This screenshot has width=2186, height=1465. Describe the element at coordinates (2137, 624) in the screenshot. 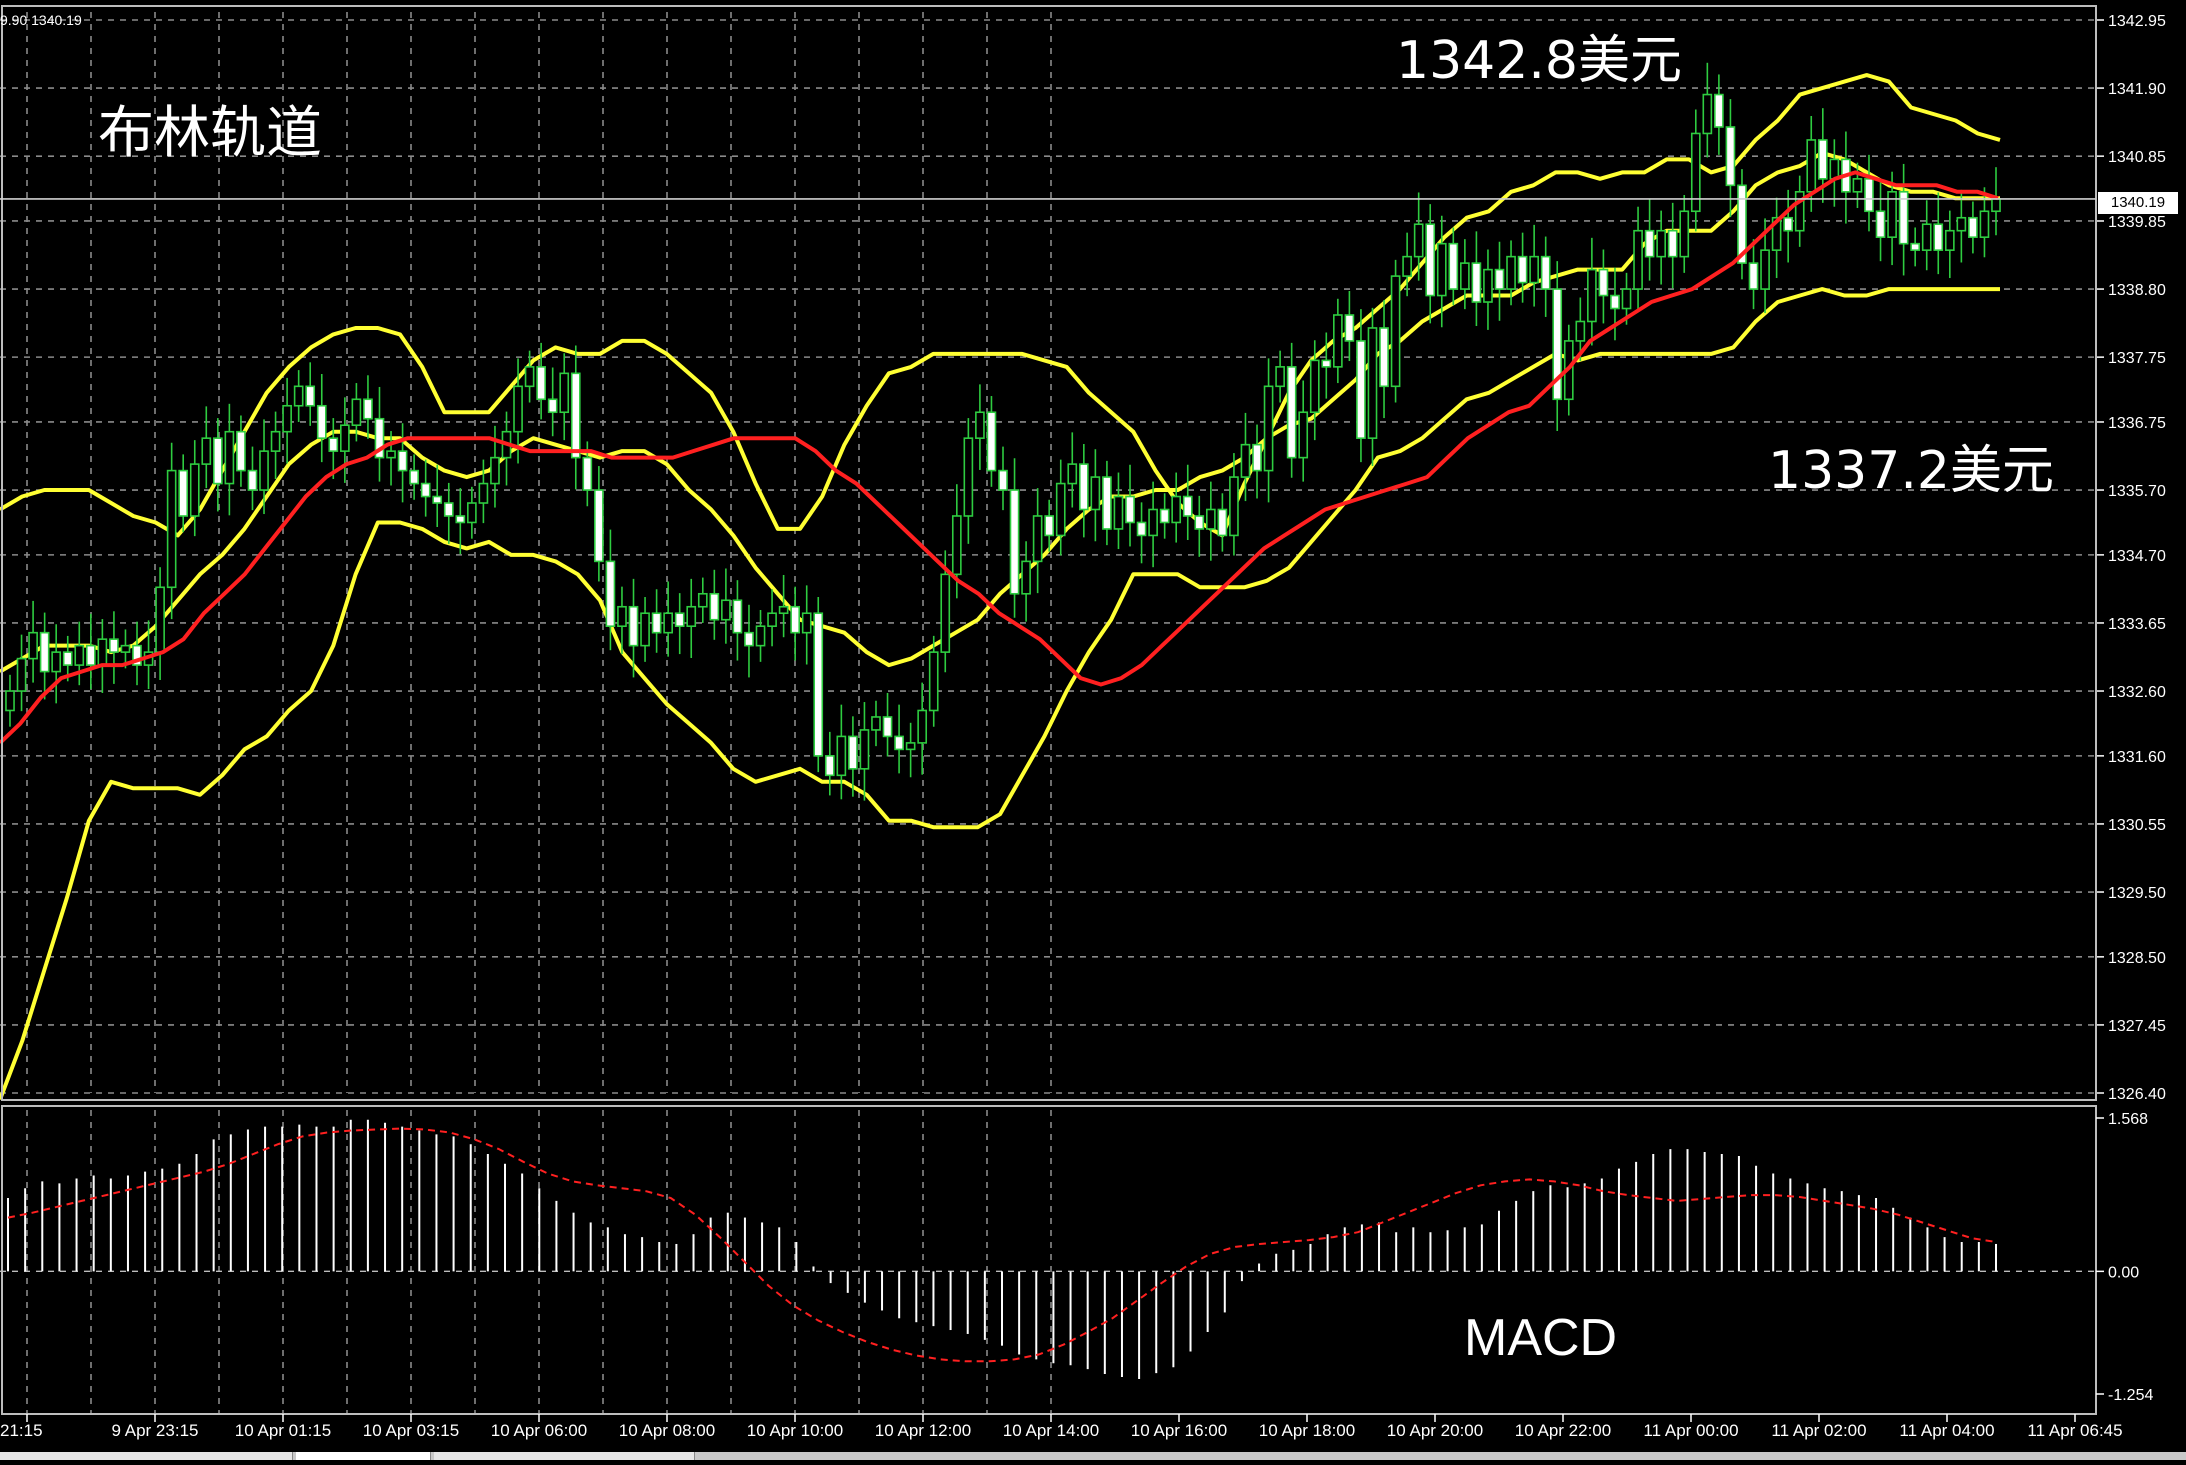

I see `price-tick-label: 1333.65` at that location.